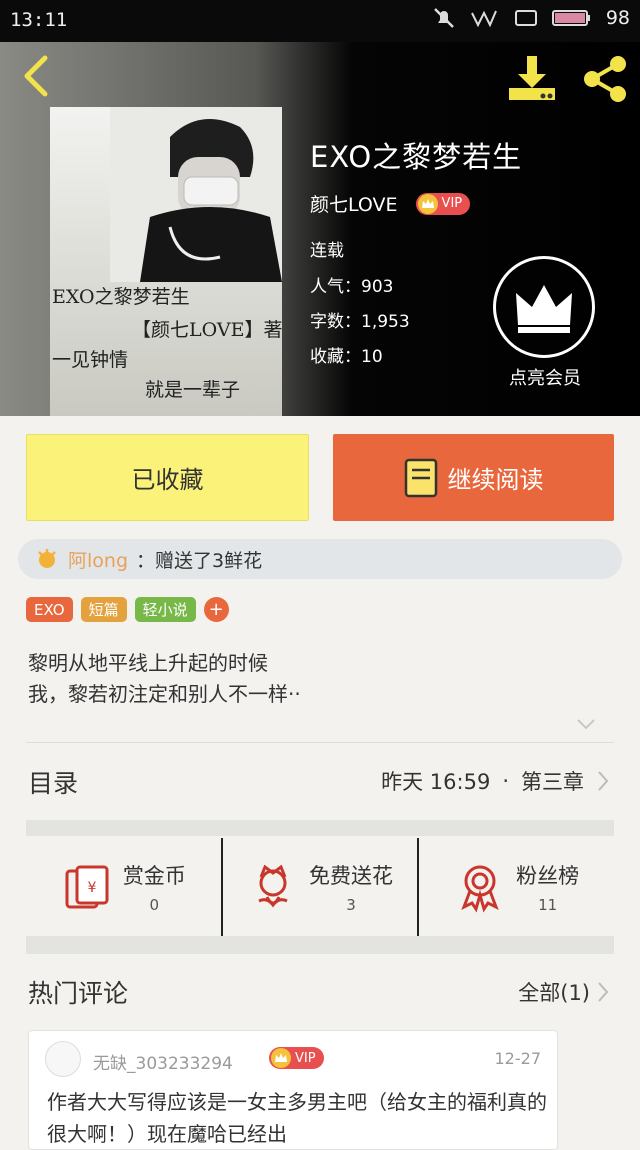 Image resolution: width=640 pixels, height=1150 pixels. I want to click on comment-text: 作者大大写得应该是一女主多男主吧（给女主的福利真的很大啊！）现在魔哈已经出, so click(297, 1118).